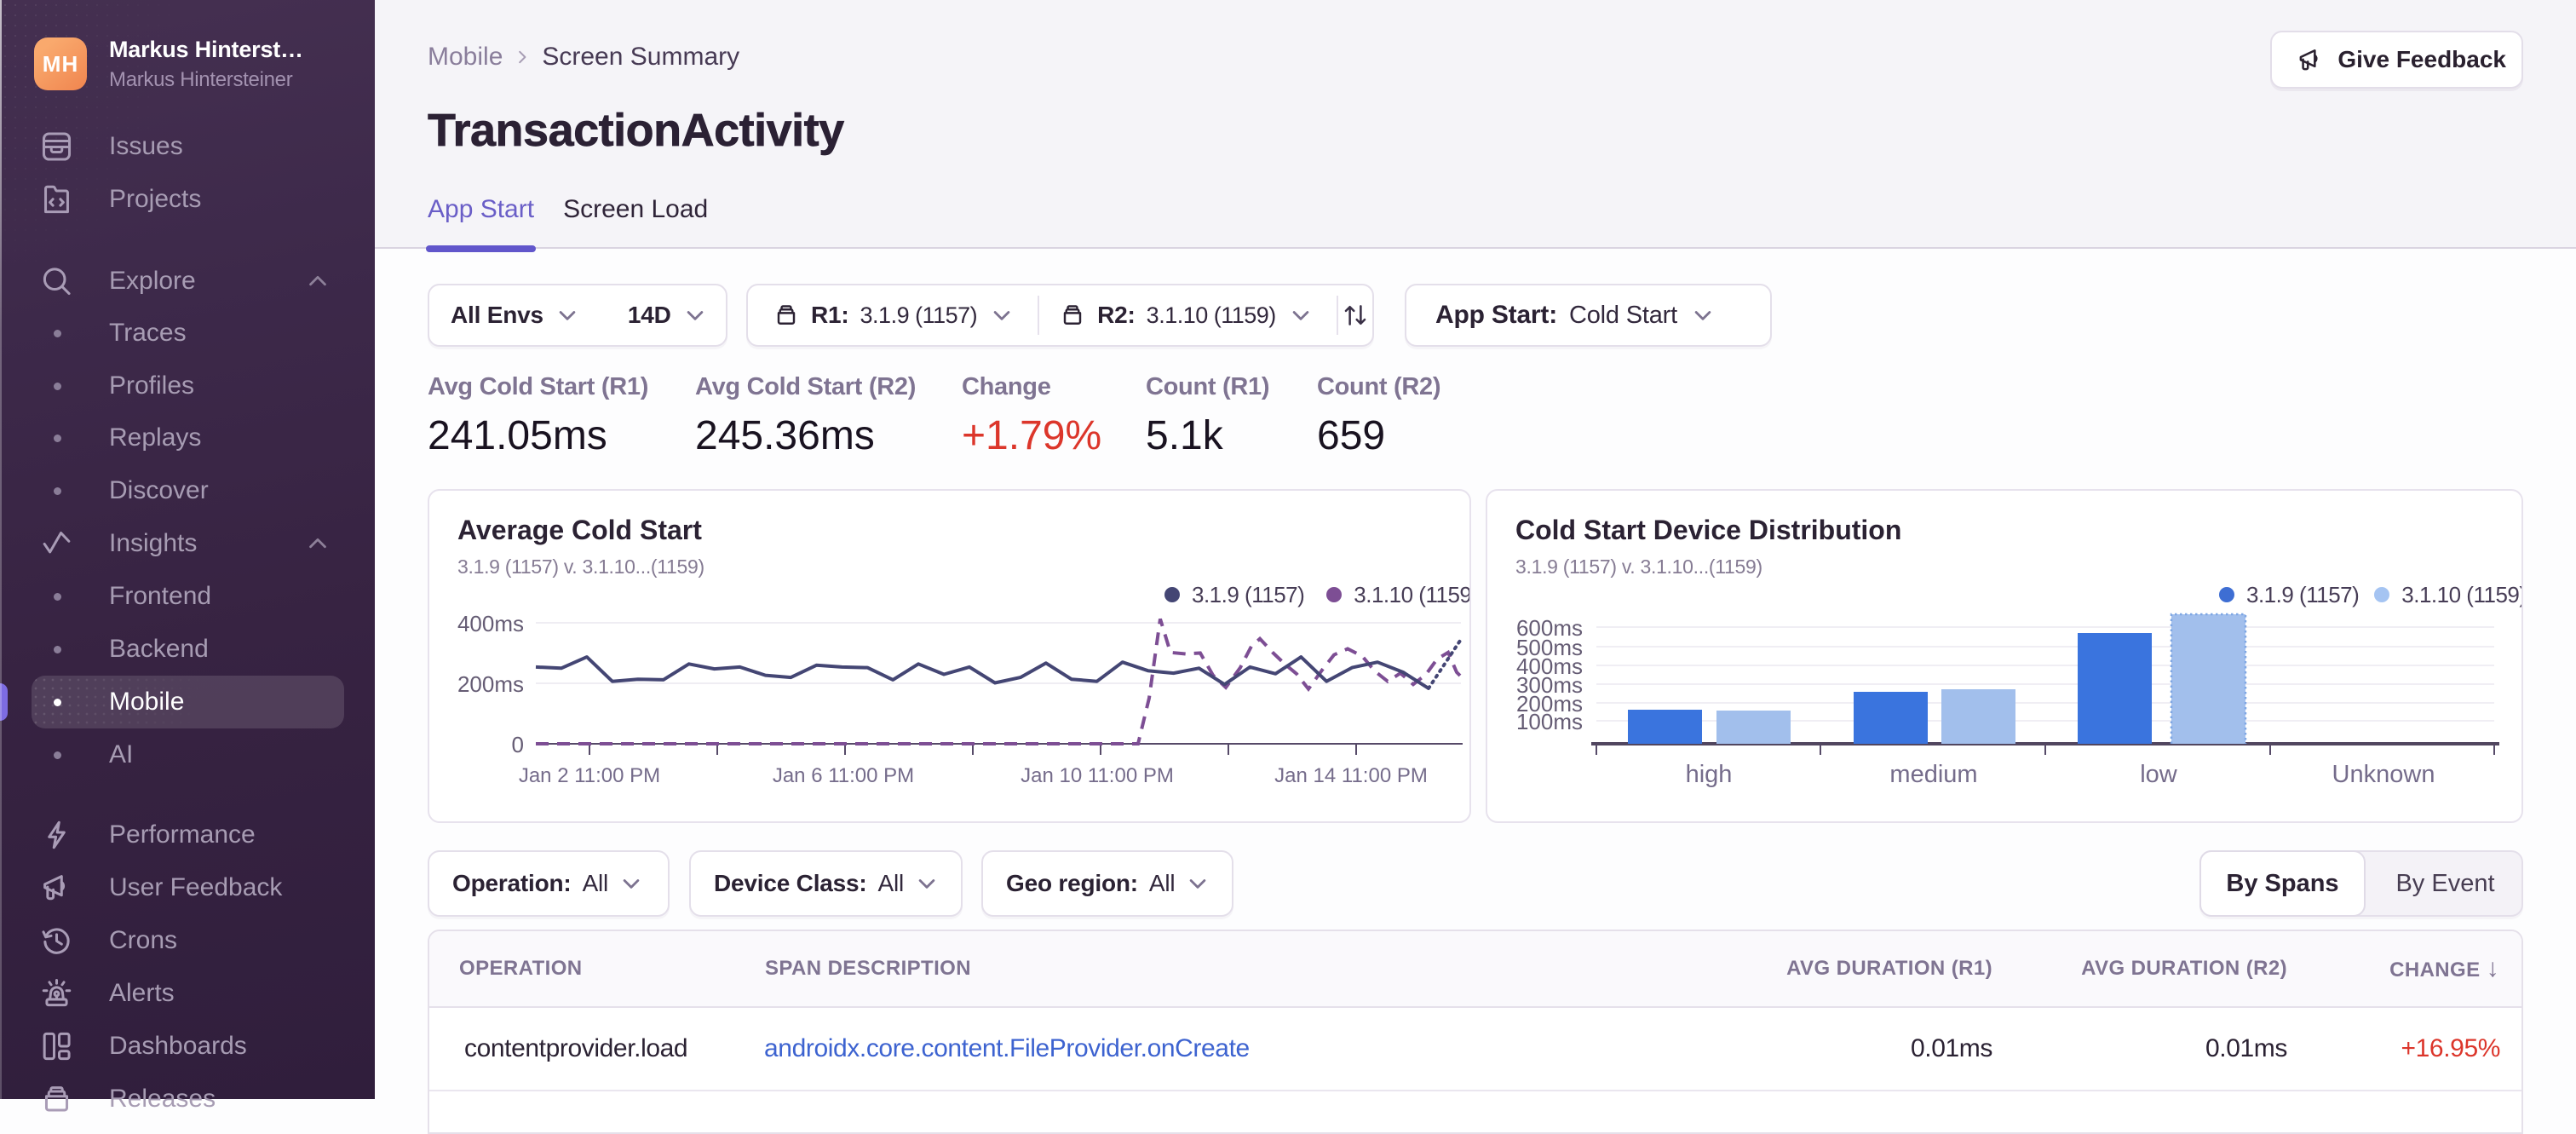 Image resolution: width=2576 pixels, height=1134 pixels. What do you see at coordinates (590, 776) in the screenshot?
I see `svg-text: Jan 2 11:00 PM` at bounding box center [590, 776].